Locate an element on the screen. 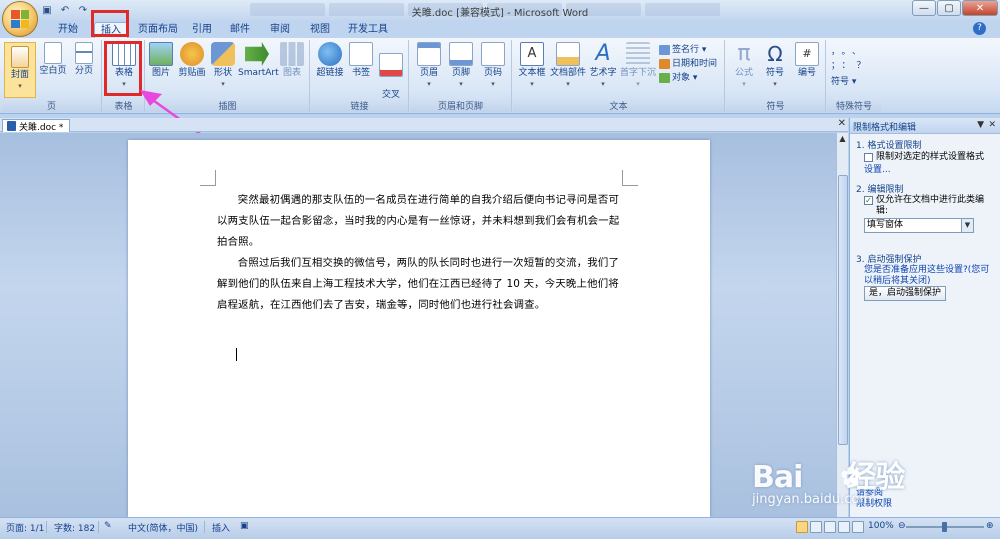 Image resolution: width=1000 pixels, height=539 pixels. group-symbols: π 公式 ▾ Ω 符号 ▾ # 编号 符号 is located at coordinates (776, 76).